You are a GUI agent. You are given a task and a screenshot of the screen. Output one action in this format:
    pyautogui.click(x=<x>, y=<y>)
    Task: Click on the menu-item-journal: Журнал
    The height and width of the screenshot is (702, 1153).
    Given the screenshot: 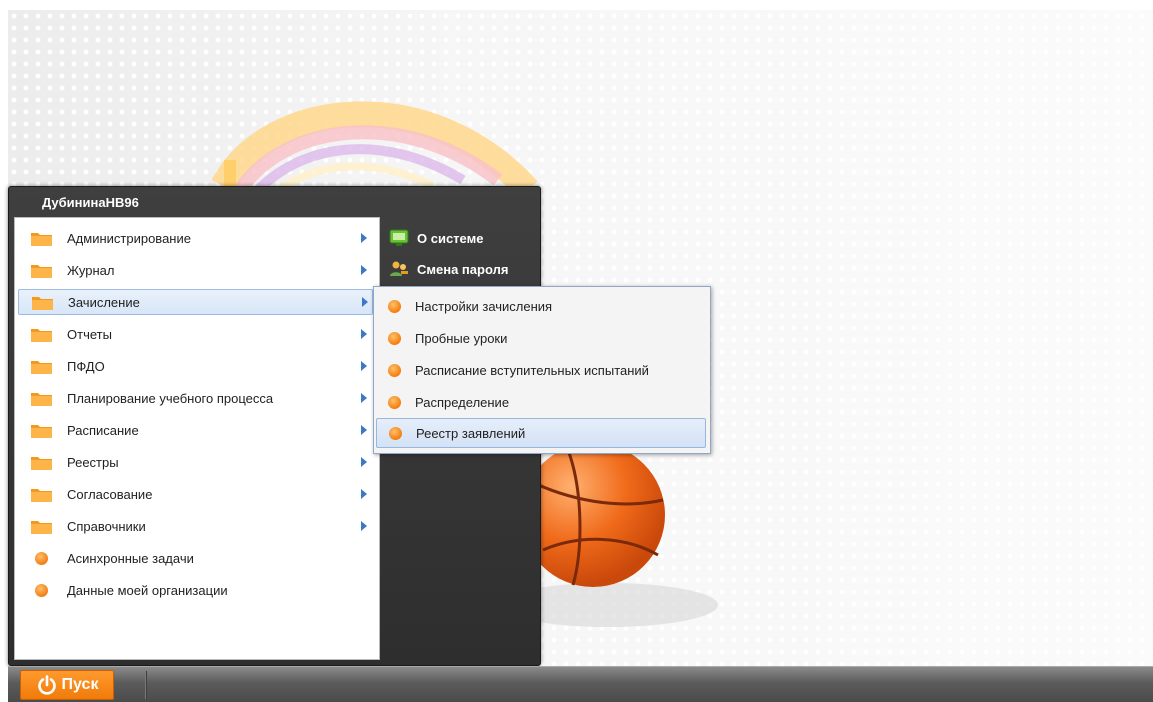 What is the action you would take?
    pyautogui.click(x=195, y=270)
    